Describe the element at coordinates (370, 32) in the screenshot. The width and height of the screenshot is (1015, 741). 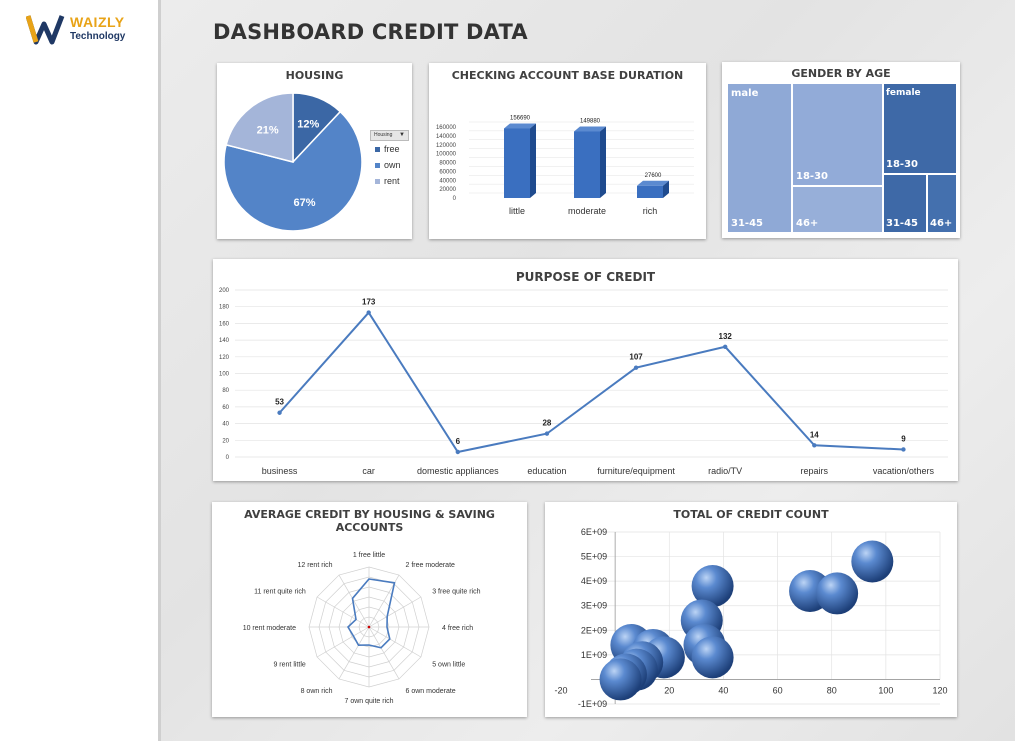
I see `page-title: DASHBOARD CREDIT DATA` at that location.